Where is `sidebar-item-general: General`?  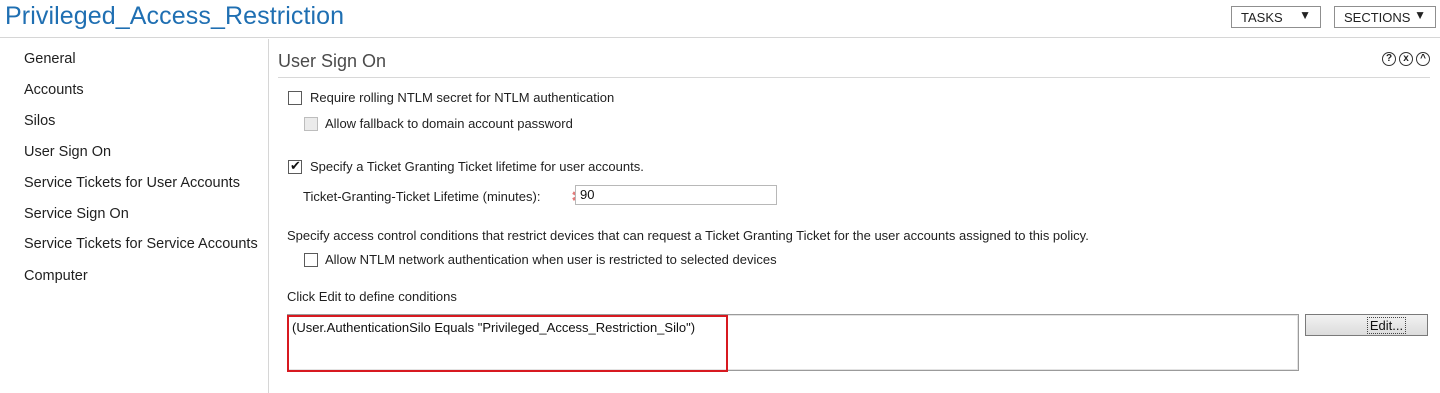 sidebar-item-general: General is located at coordinates (50, 59).